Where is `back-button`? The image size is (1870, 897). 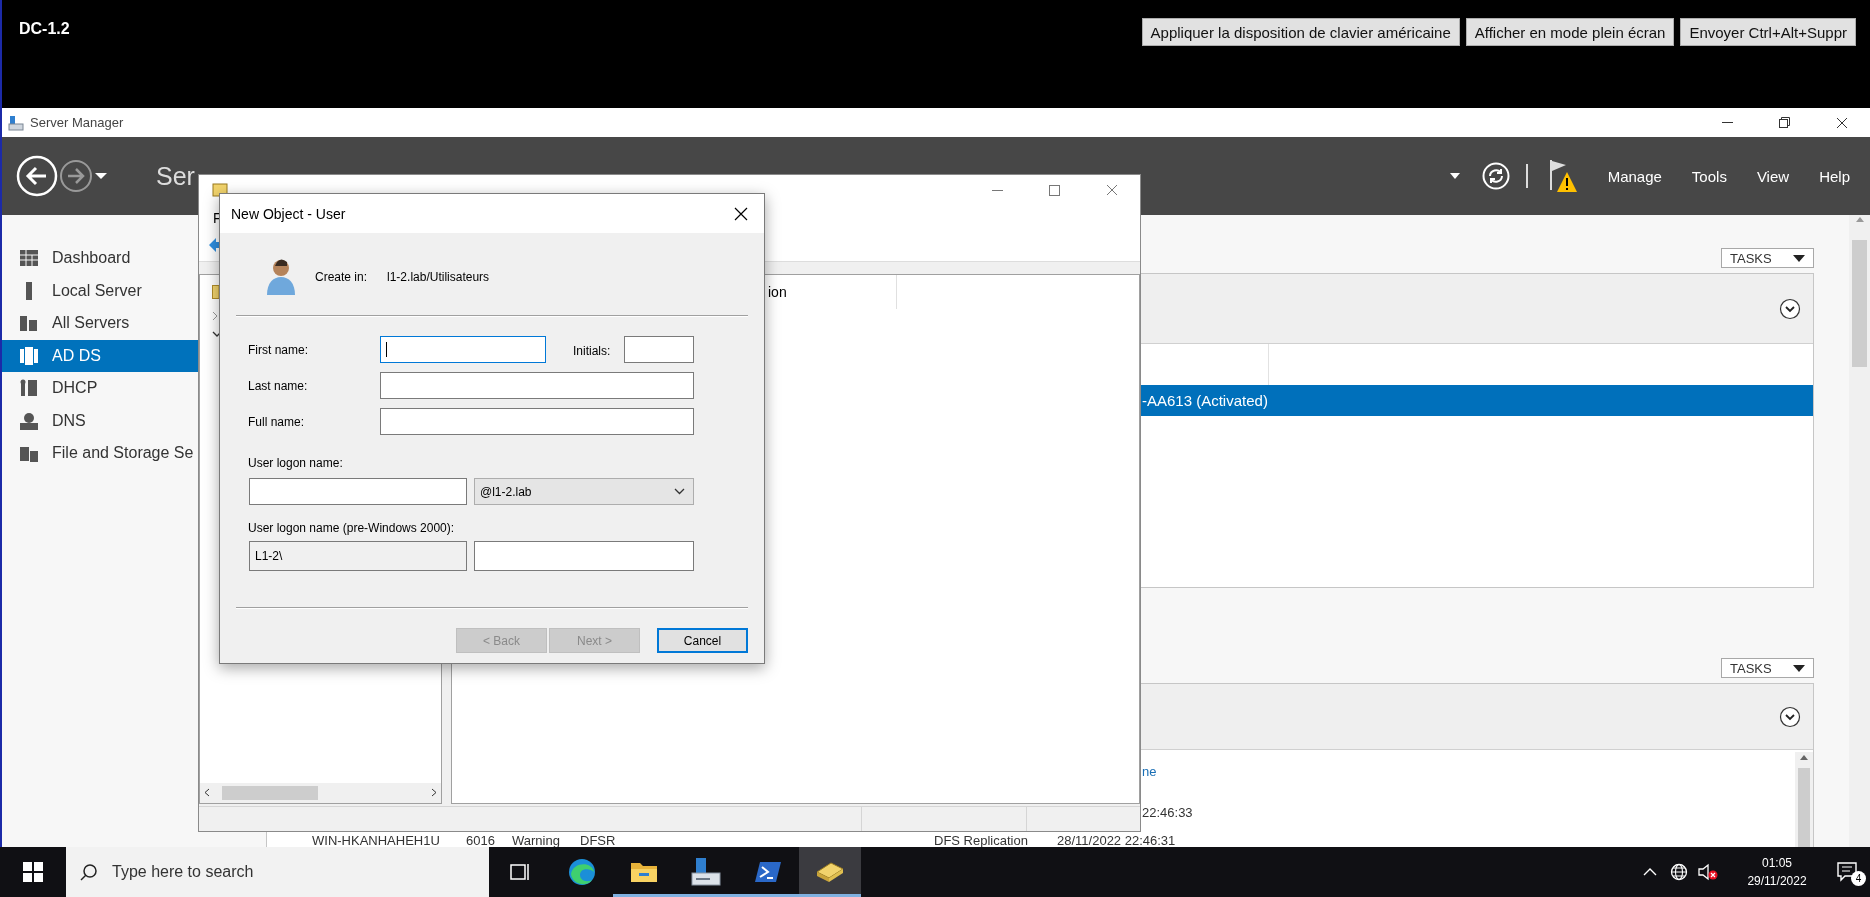
back-button is located at coordinates (37, 176).